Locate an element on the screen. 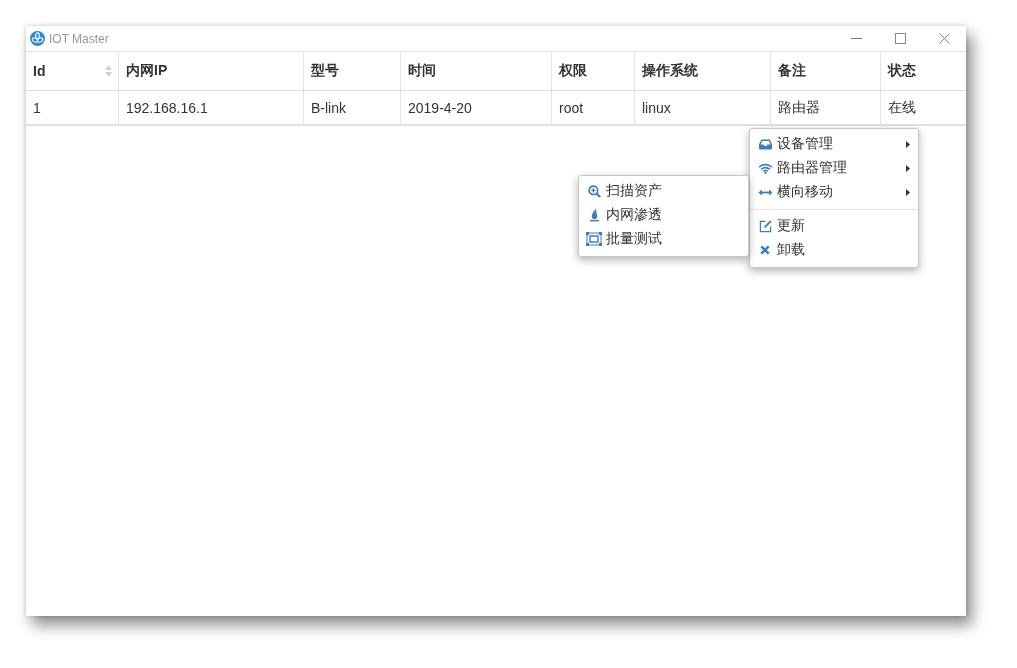 This screenshot has width=1017, height=668. sort-icon is located at coordinates (108, 71).